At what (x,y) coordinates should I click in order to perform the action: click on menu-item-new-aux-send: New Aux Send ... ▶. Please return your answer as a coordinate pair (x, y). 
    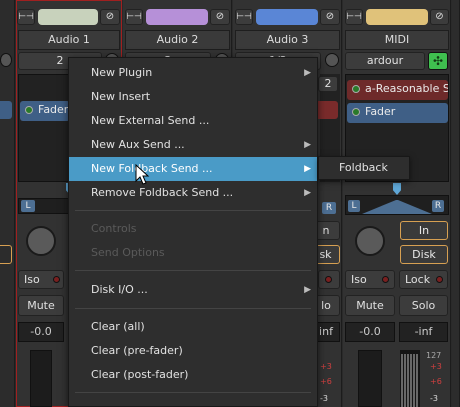
    Looking at the image, I should click on (193, 145).